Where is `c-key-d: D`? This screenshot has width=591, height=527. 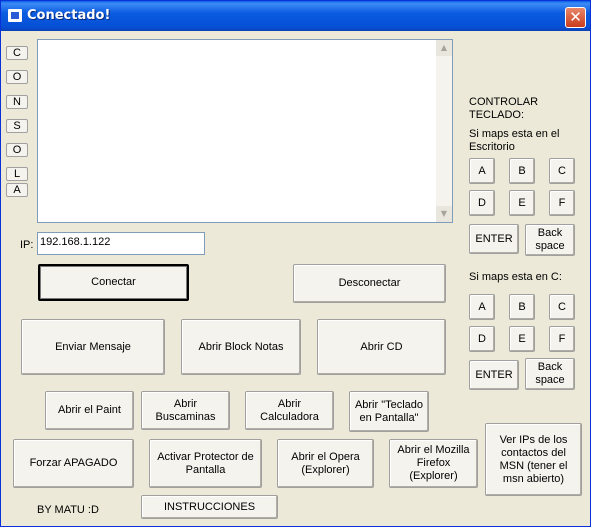 c-key-d: D is located at coordinates (482, 339).